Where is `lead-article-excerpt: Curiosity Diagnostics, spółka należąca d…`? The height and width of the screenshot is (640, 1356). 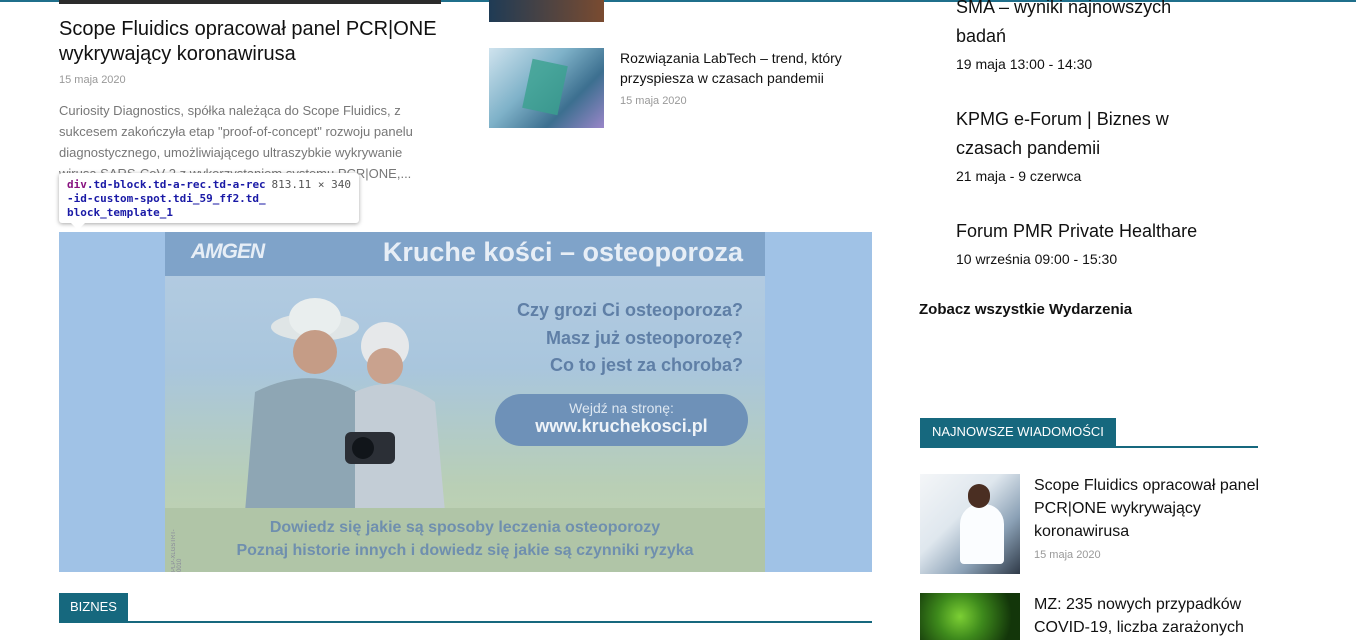 lead-article-excerpt: Curiosity Diagnostics, spółka należąca d… is located at coordinates (236, 142).